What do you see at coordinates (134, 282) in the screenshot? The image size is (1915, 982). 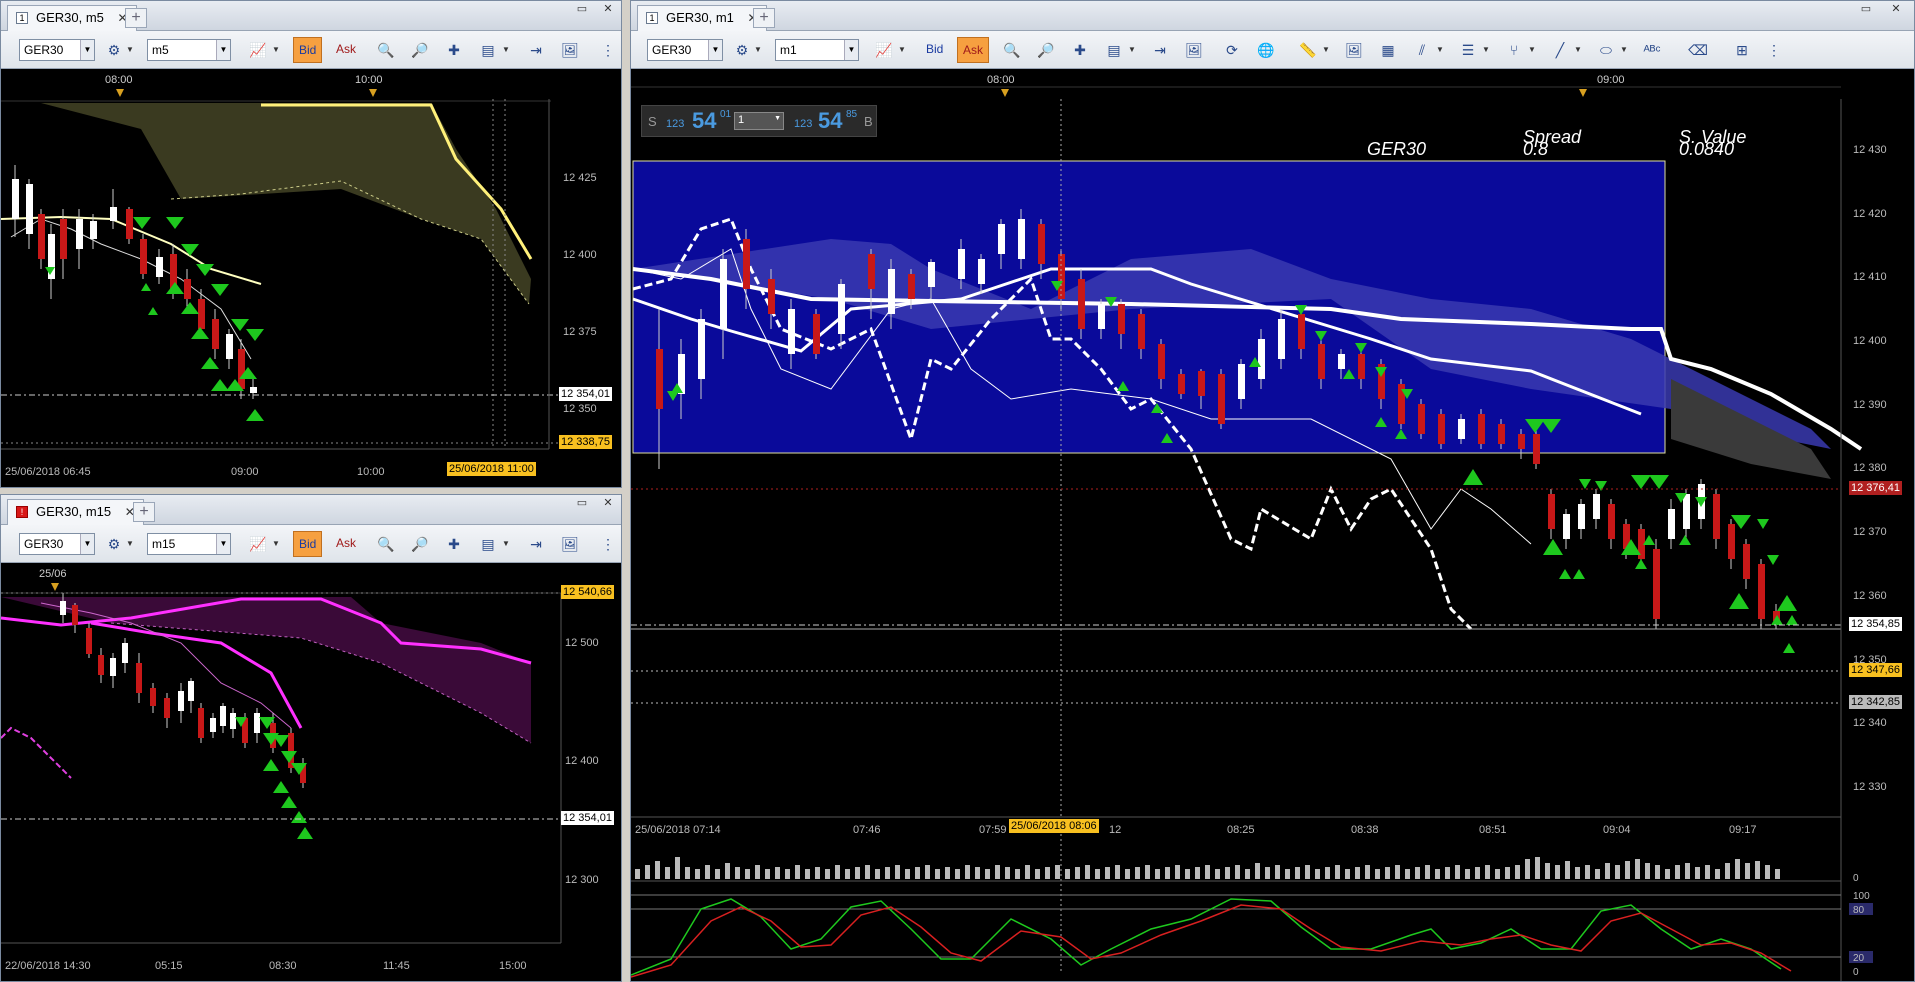 I see `candles` at bounding box center [134, 282].